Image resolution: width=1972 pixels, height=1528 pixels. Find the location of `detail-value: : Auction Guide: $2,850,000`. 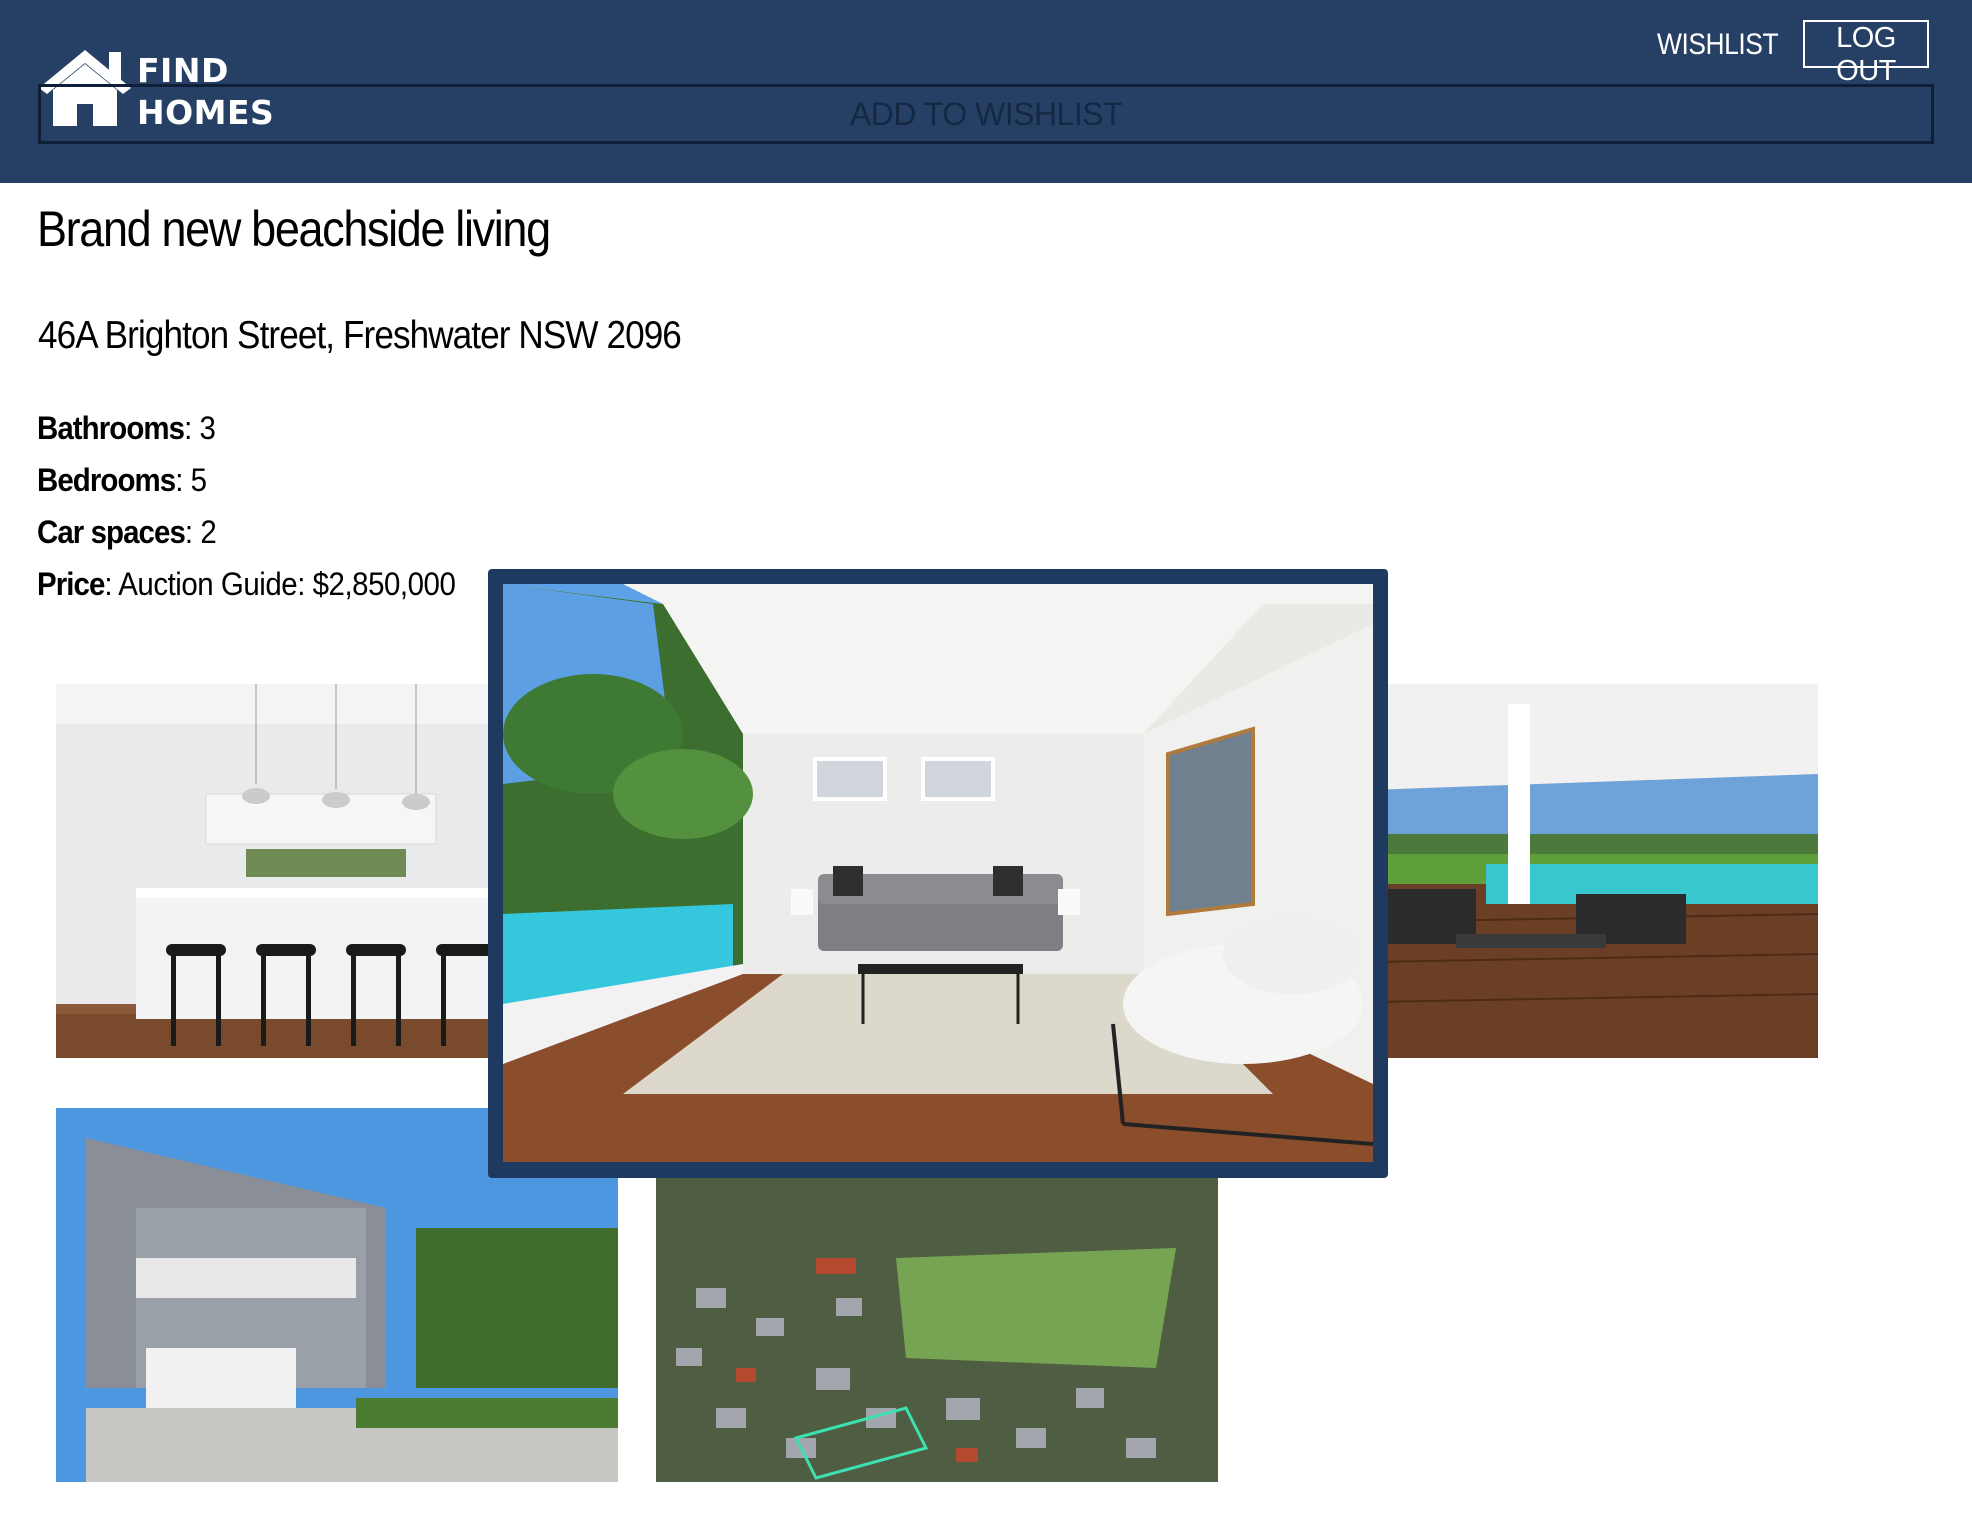

detail-value: : Auction Guide: $2,850,000 is located at coordinates (280, 584).